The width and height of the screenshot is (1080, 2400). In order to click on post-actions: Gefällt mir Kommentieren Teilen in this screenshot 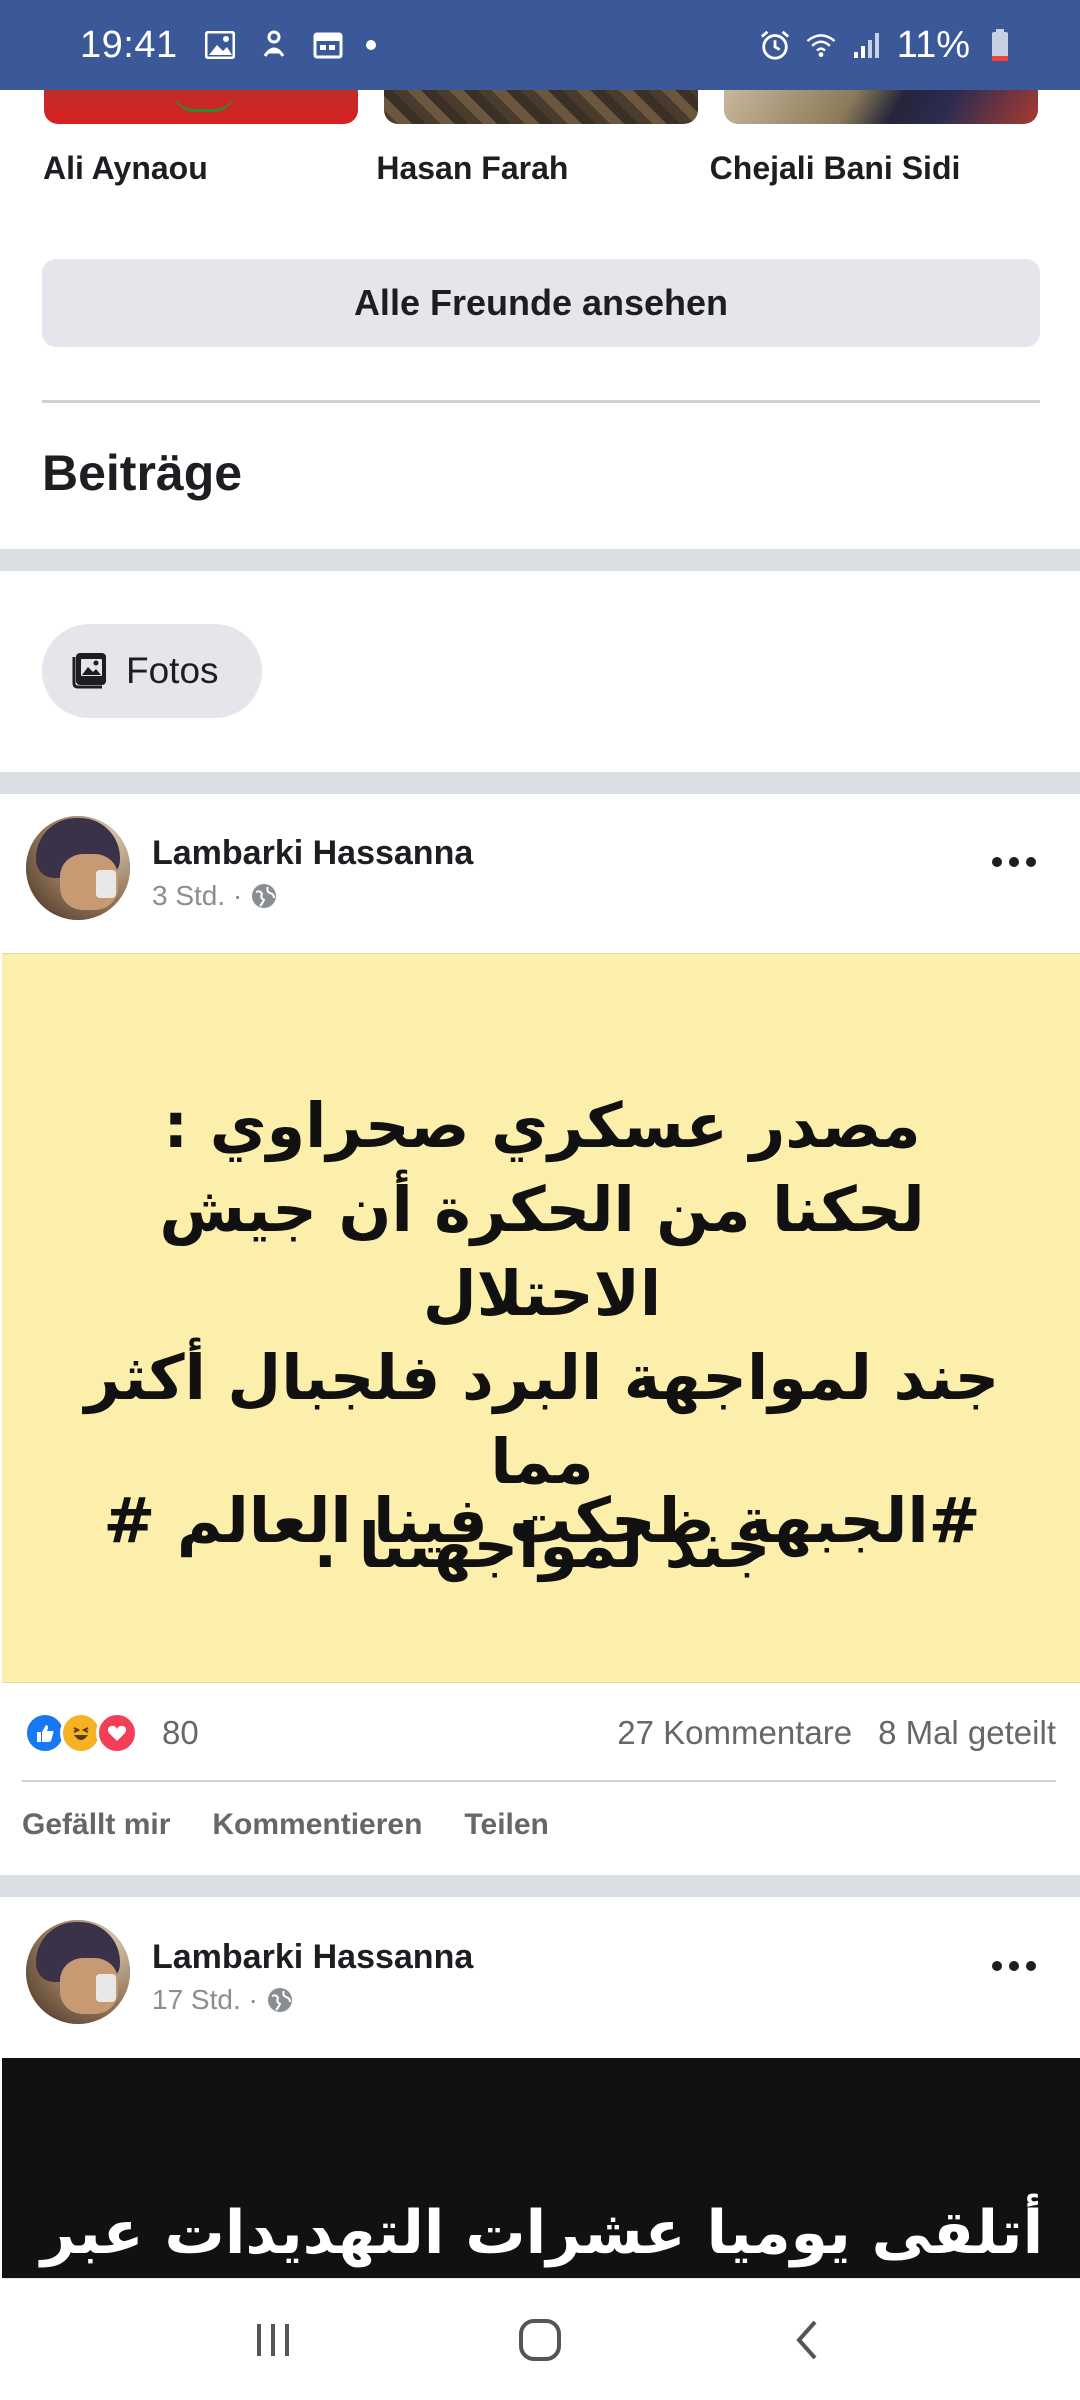, I will do `click(285, 1825)`.